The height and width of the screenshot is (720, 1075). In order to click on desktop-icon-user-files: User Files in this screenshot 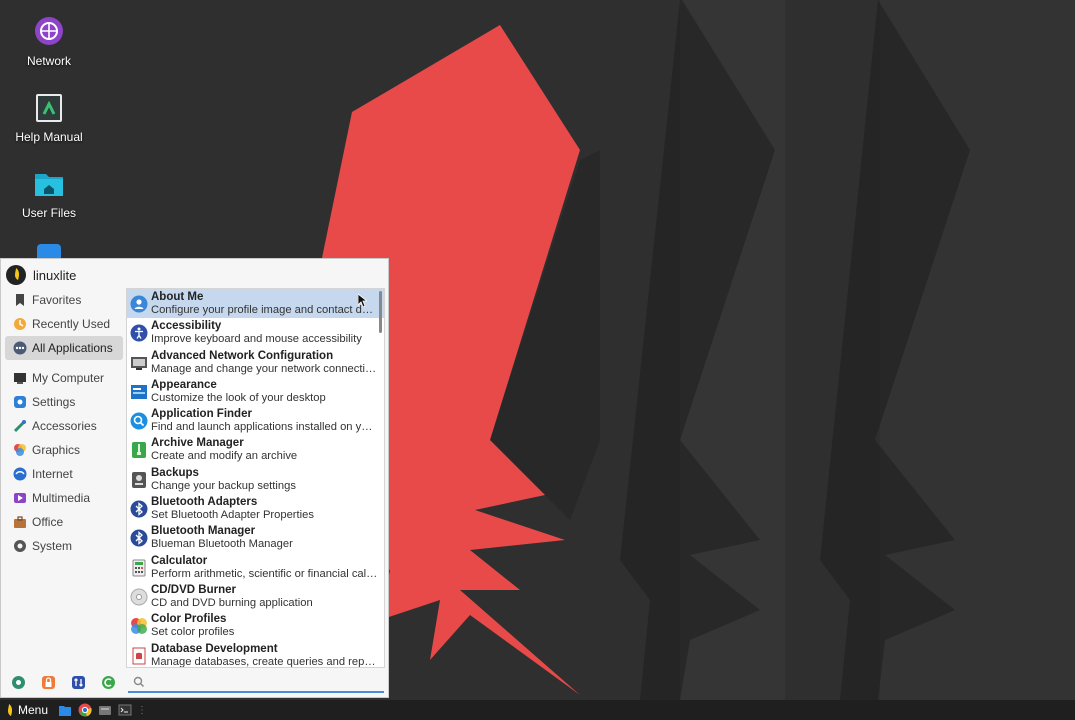, I will do `click(49, 194)`.